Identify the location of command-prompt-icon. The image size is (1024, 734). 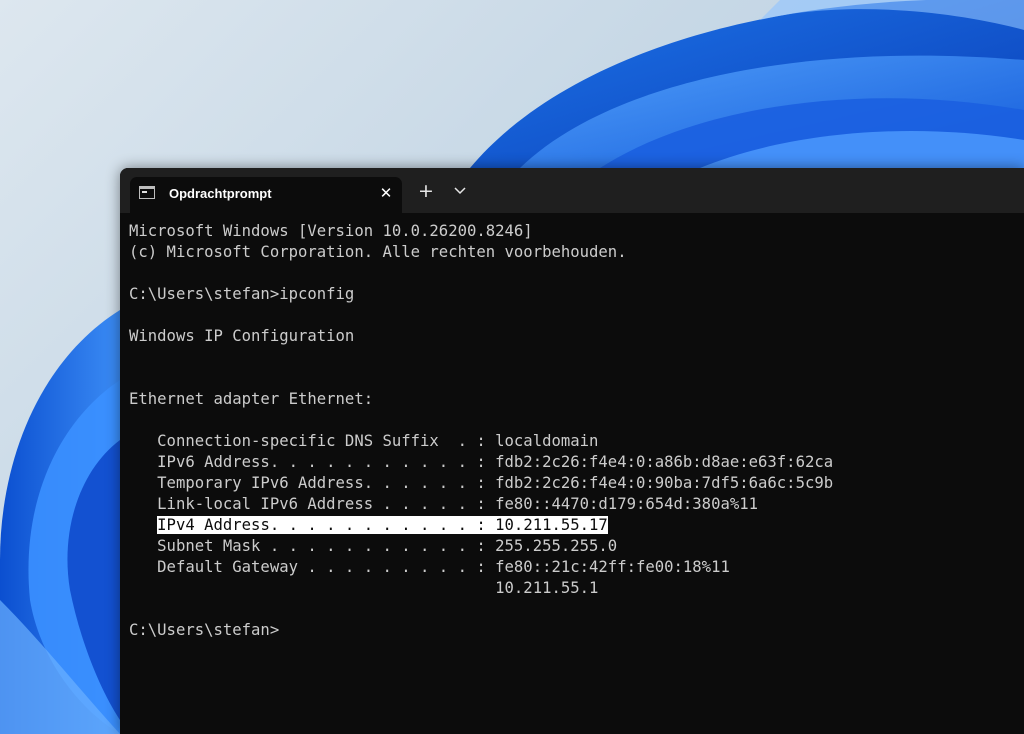
(147, 192).